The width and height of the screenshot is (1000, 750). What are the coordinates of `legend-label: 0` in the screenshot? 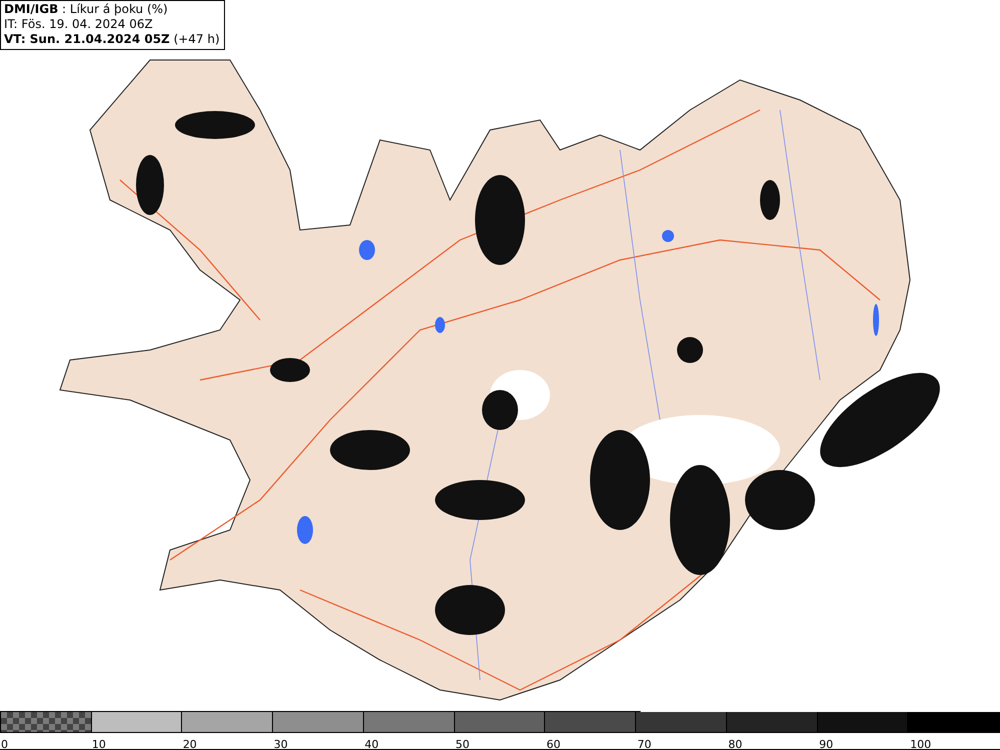 It's located at (4, 744).